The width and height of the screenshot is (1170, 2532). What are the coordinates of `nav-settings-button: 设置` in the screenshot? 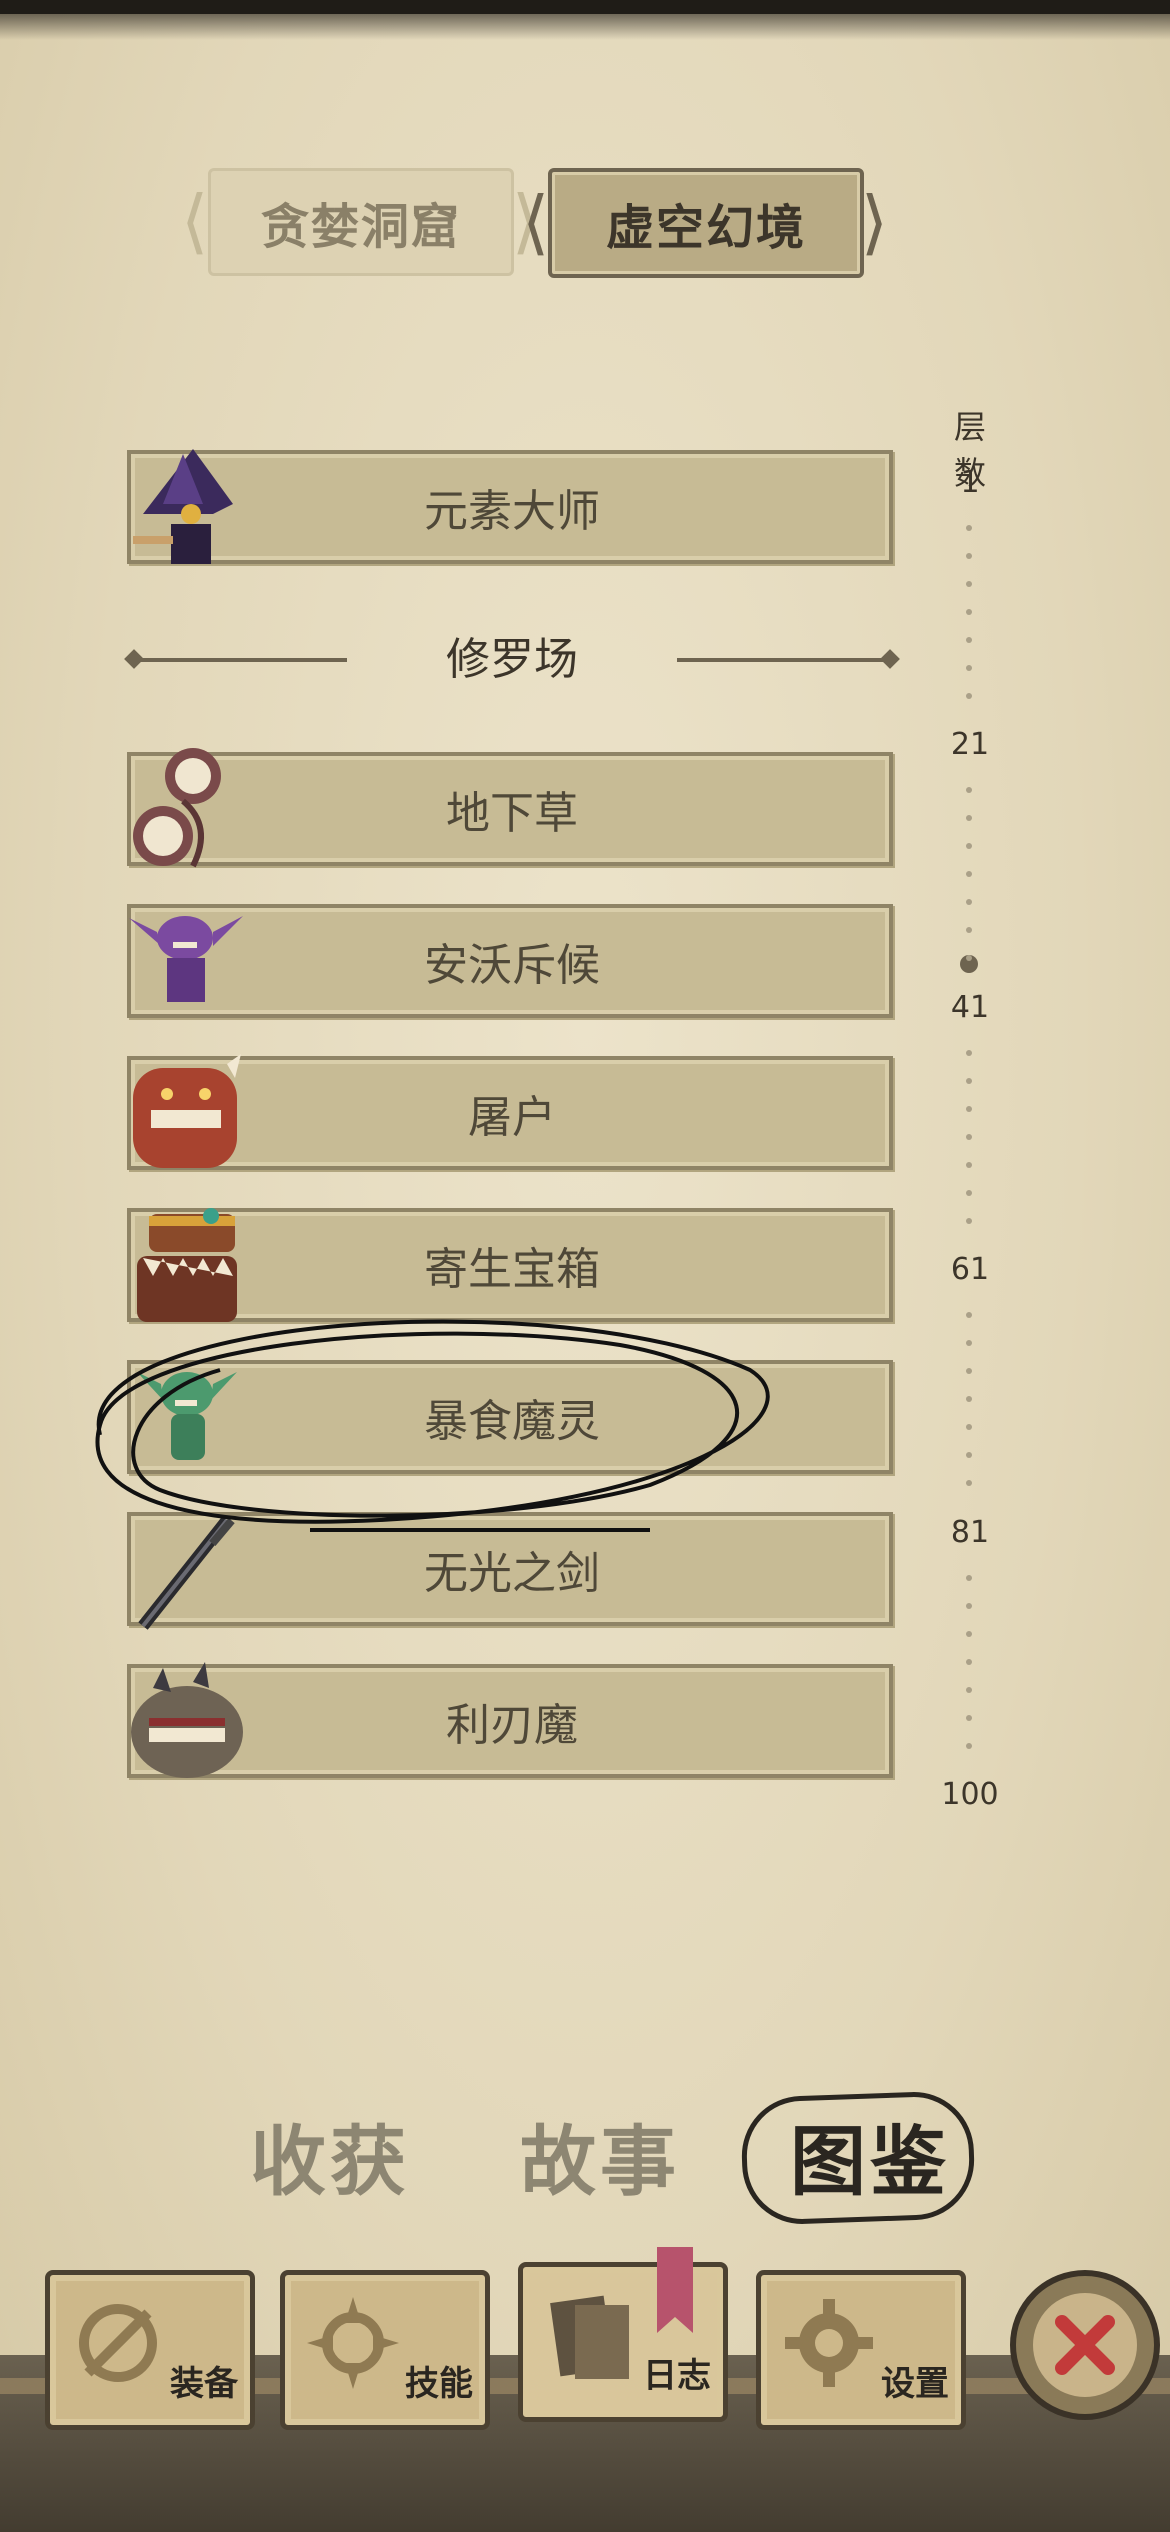 It's located at (861, 2350).